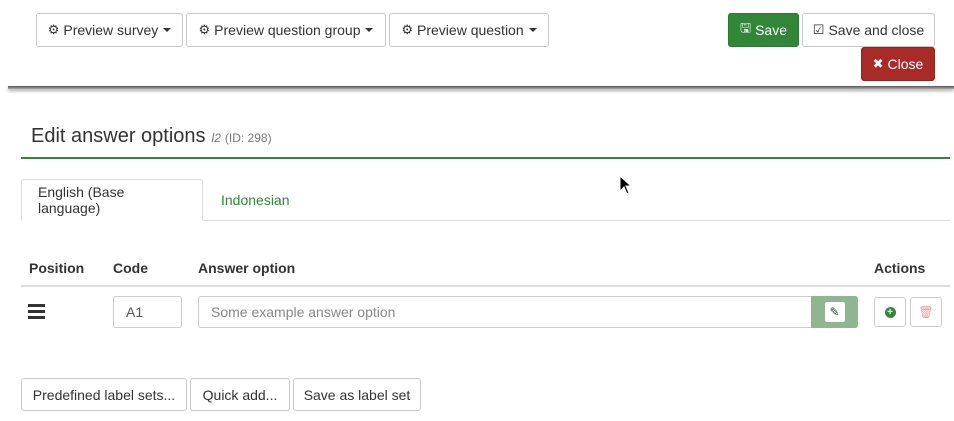 This screenshot has width=954, height=421. What do you see at coordinates (485, 158) in the screenshot?
I see `title-underline` at bounding box center [485, 158].